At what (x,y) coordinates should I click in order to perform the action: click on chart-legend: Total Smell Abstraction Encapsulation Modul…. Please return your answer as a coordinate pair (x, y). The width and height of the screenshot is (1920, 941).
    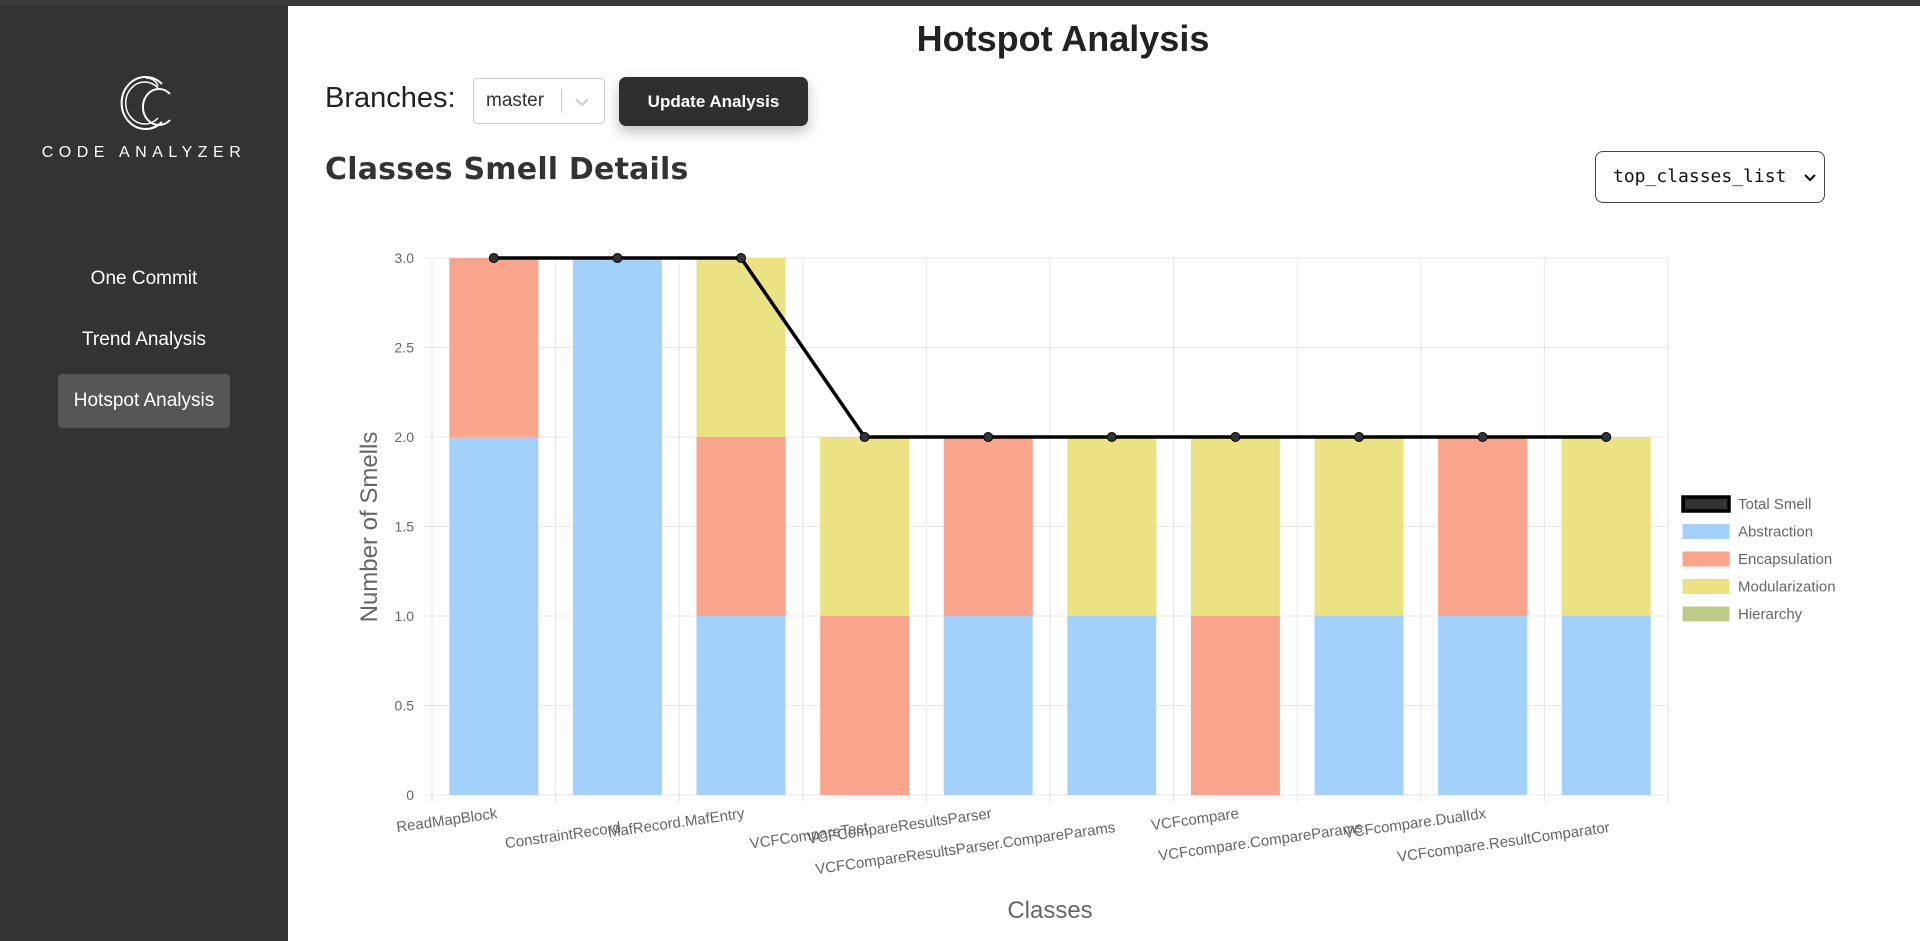
    Looking at the image, I should click on (1758, 559).